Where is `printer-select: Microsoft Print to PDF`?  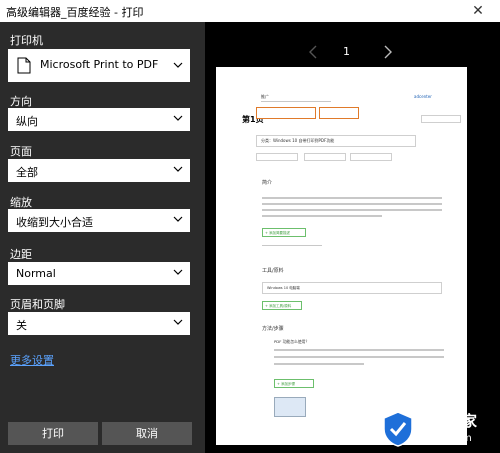
printer-select: Microsoft Print to PDF is located at coordinates (99, 65).